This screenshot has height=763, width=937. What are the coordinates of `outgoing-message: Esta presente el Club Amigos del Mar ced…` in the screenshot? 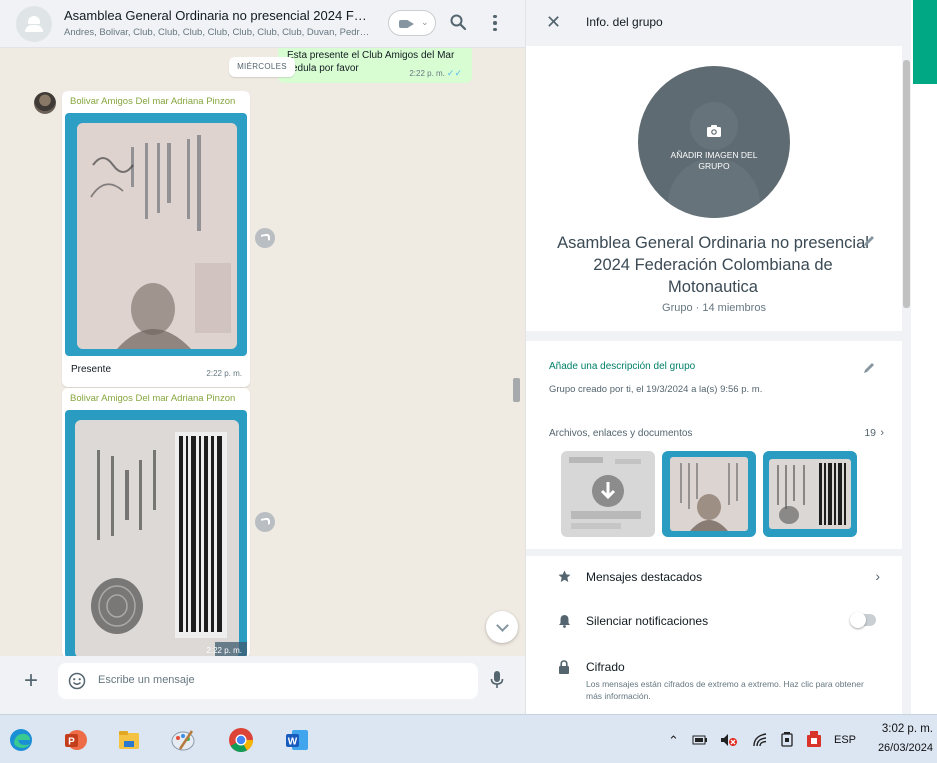 It's located at (375, 65).